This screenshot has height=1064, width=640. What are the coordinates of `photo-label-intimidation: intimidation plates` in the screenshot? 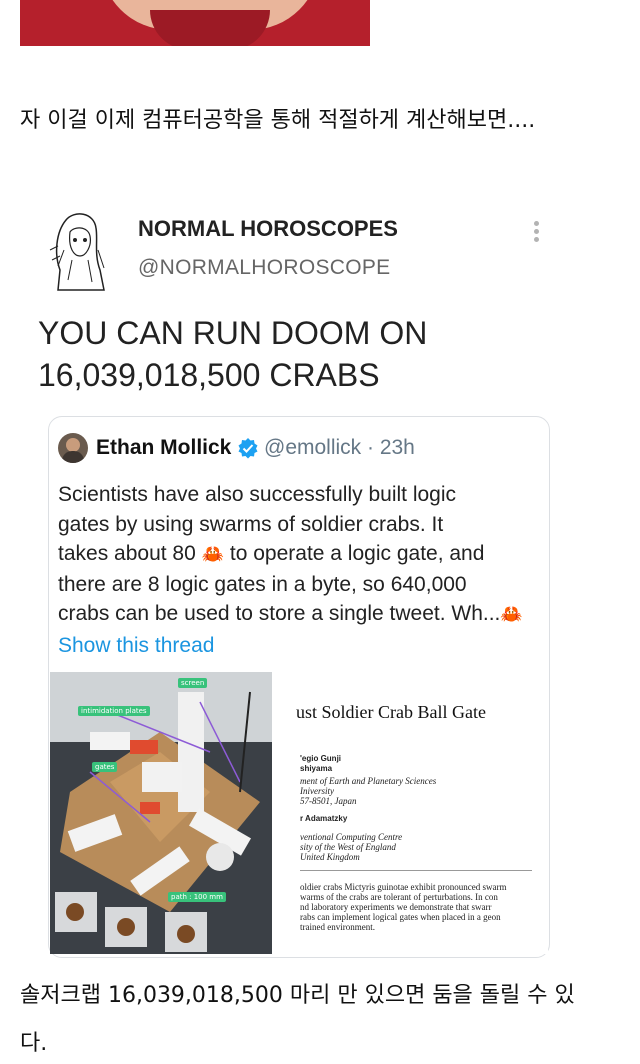 It's located at (114, 711).